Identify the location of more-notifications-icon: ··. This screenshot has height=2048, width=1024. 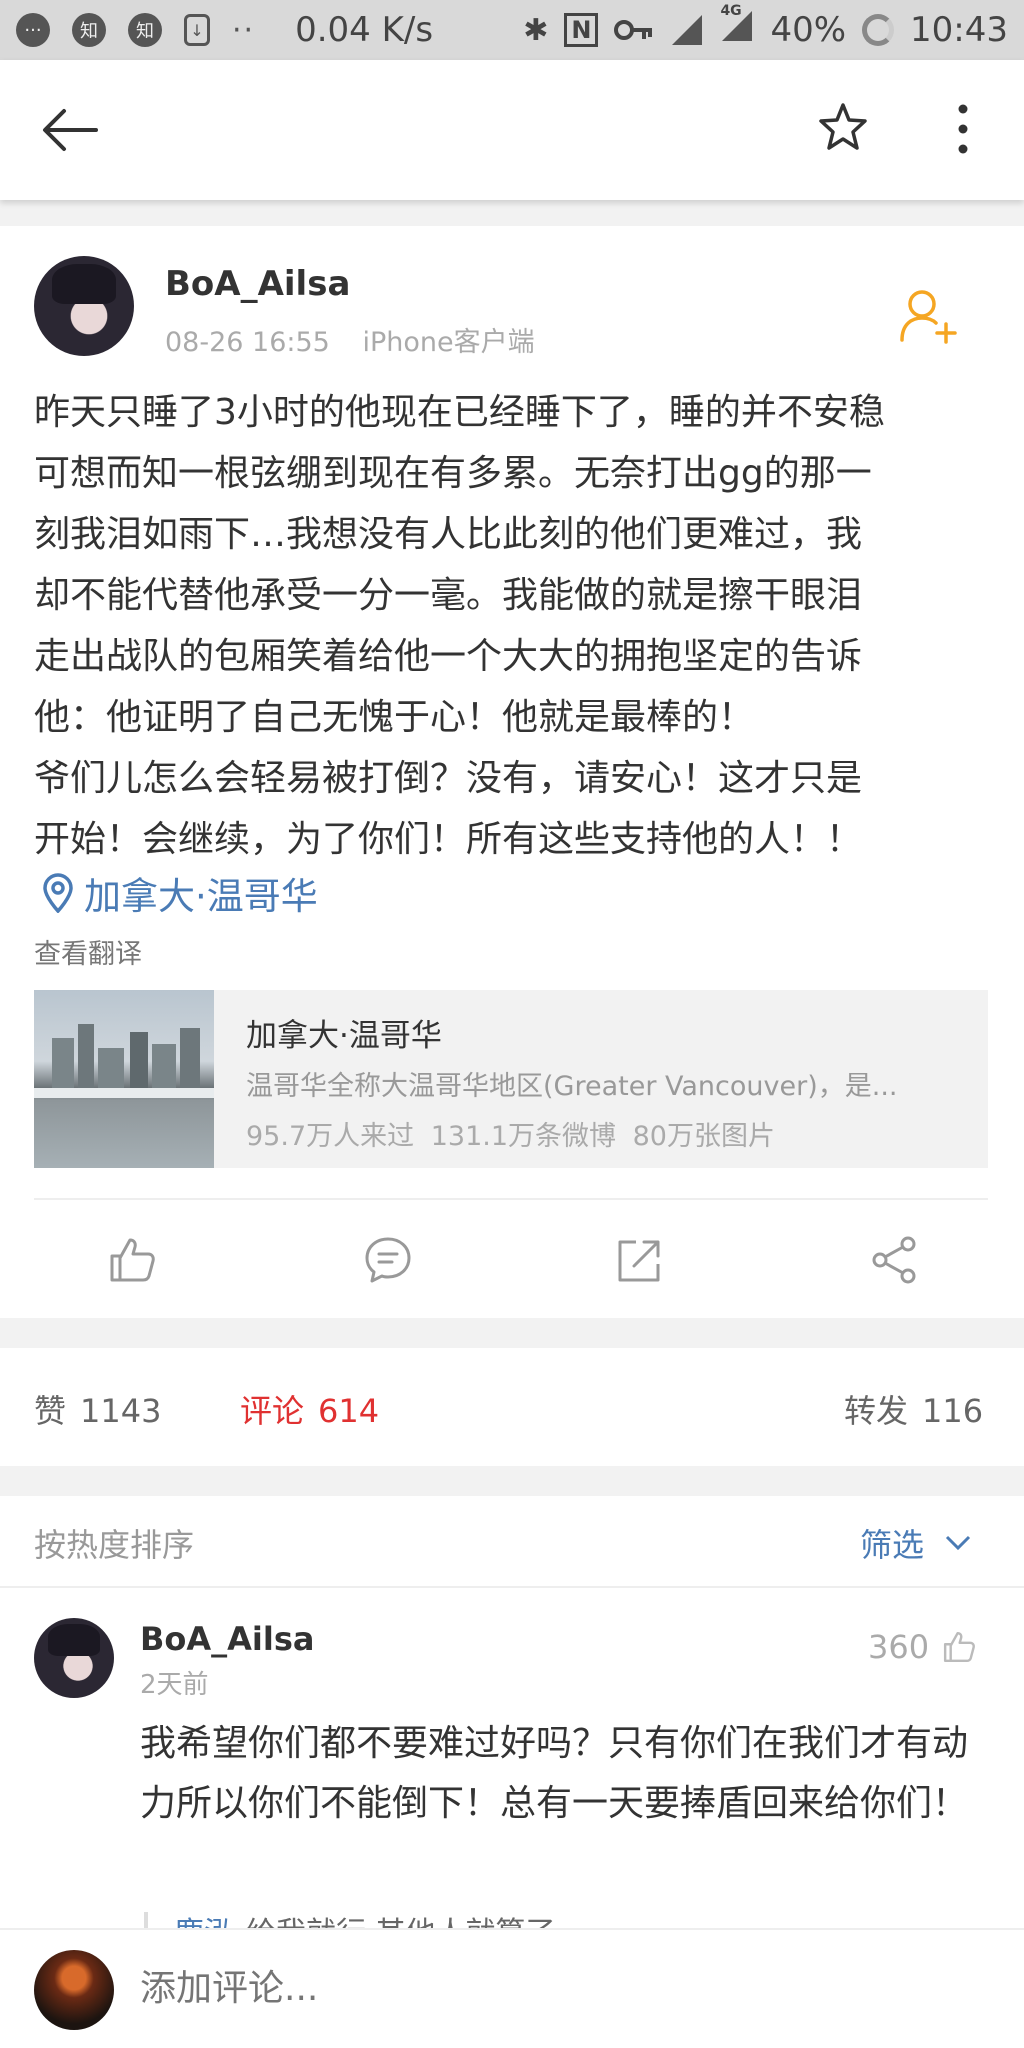
(244, 30).